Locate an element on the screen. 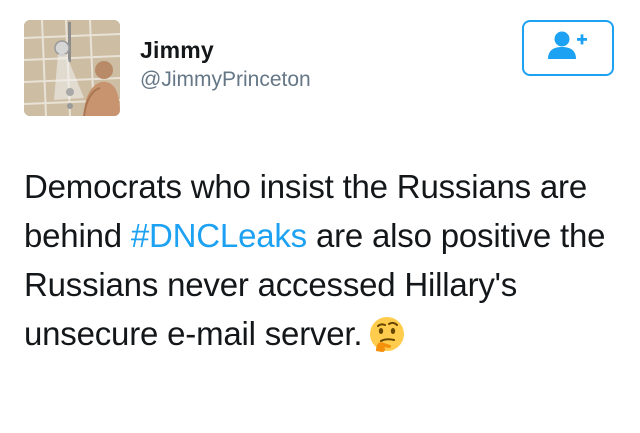  author-name: Jimmy is located at coordinates (225, 50).